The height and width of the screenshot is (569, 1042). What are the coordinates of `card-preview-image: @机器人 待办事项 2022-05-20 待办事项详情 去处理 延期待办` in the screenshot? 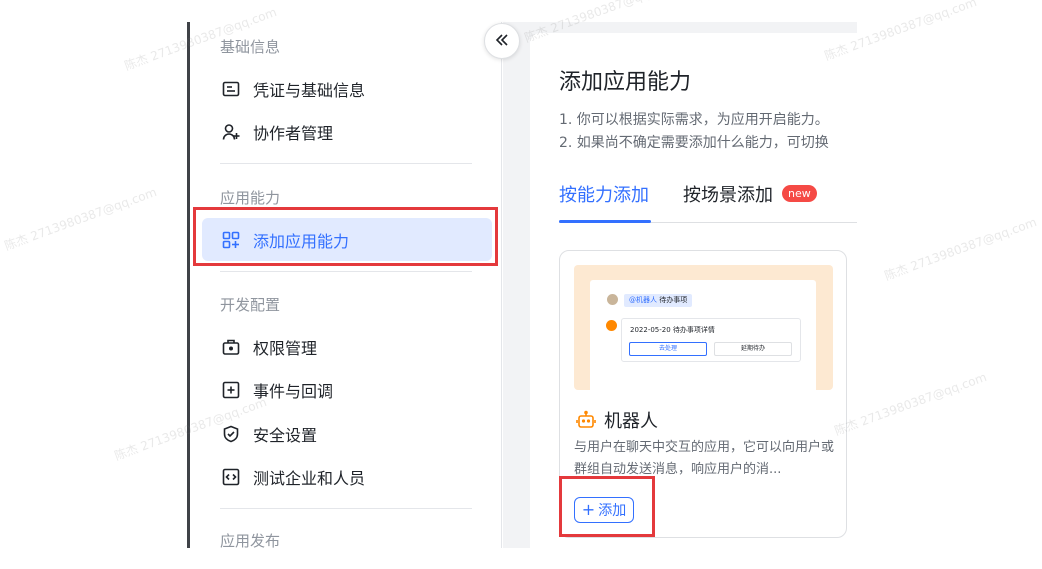 It's located at (703, 327).